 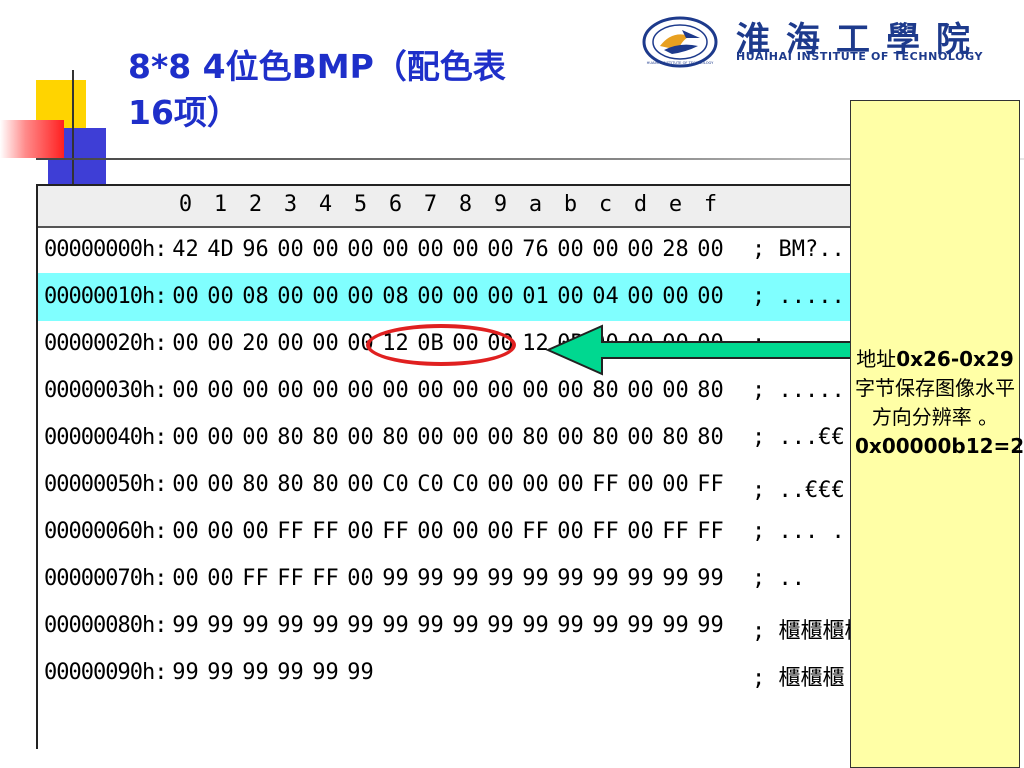 What do you see at coordinates (395, 296) in the screenshot?
I see `hex-byte: 08` at bounding box center [395, 296].